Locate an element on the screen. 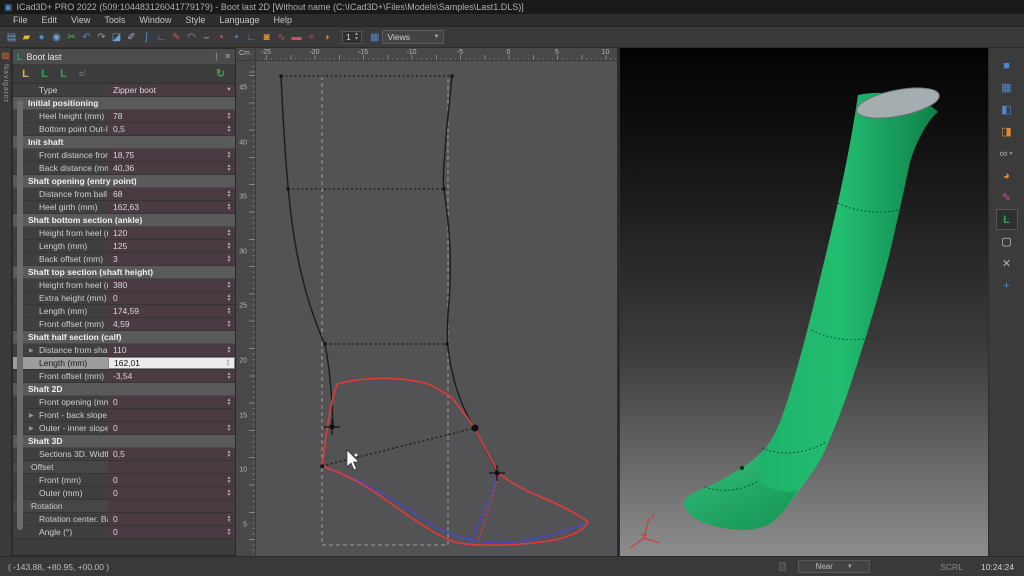 This screenshot has height=576, width=1024. curve-smooth-icon: ⌣ is located at coordinates (207, 37).